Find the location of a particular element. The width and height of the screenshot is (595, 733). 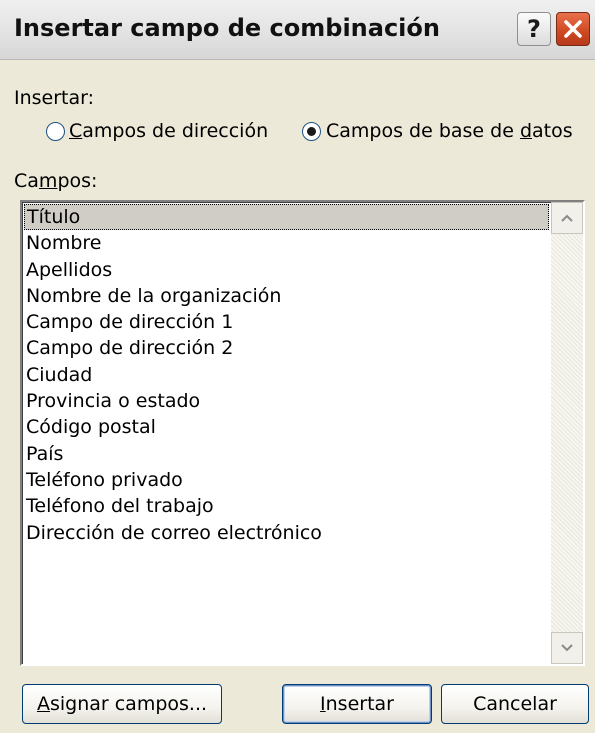

list-item: Nombre is located at coordinates (286, 243).